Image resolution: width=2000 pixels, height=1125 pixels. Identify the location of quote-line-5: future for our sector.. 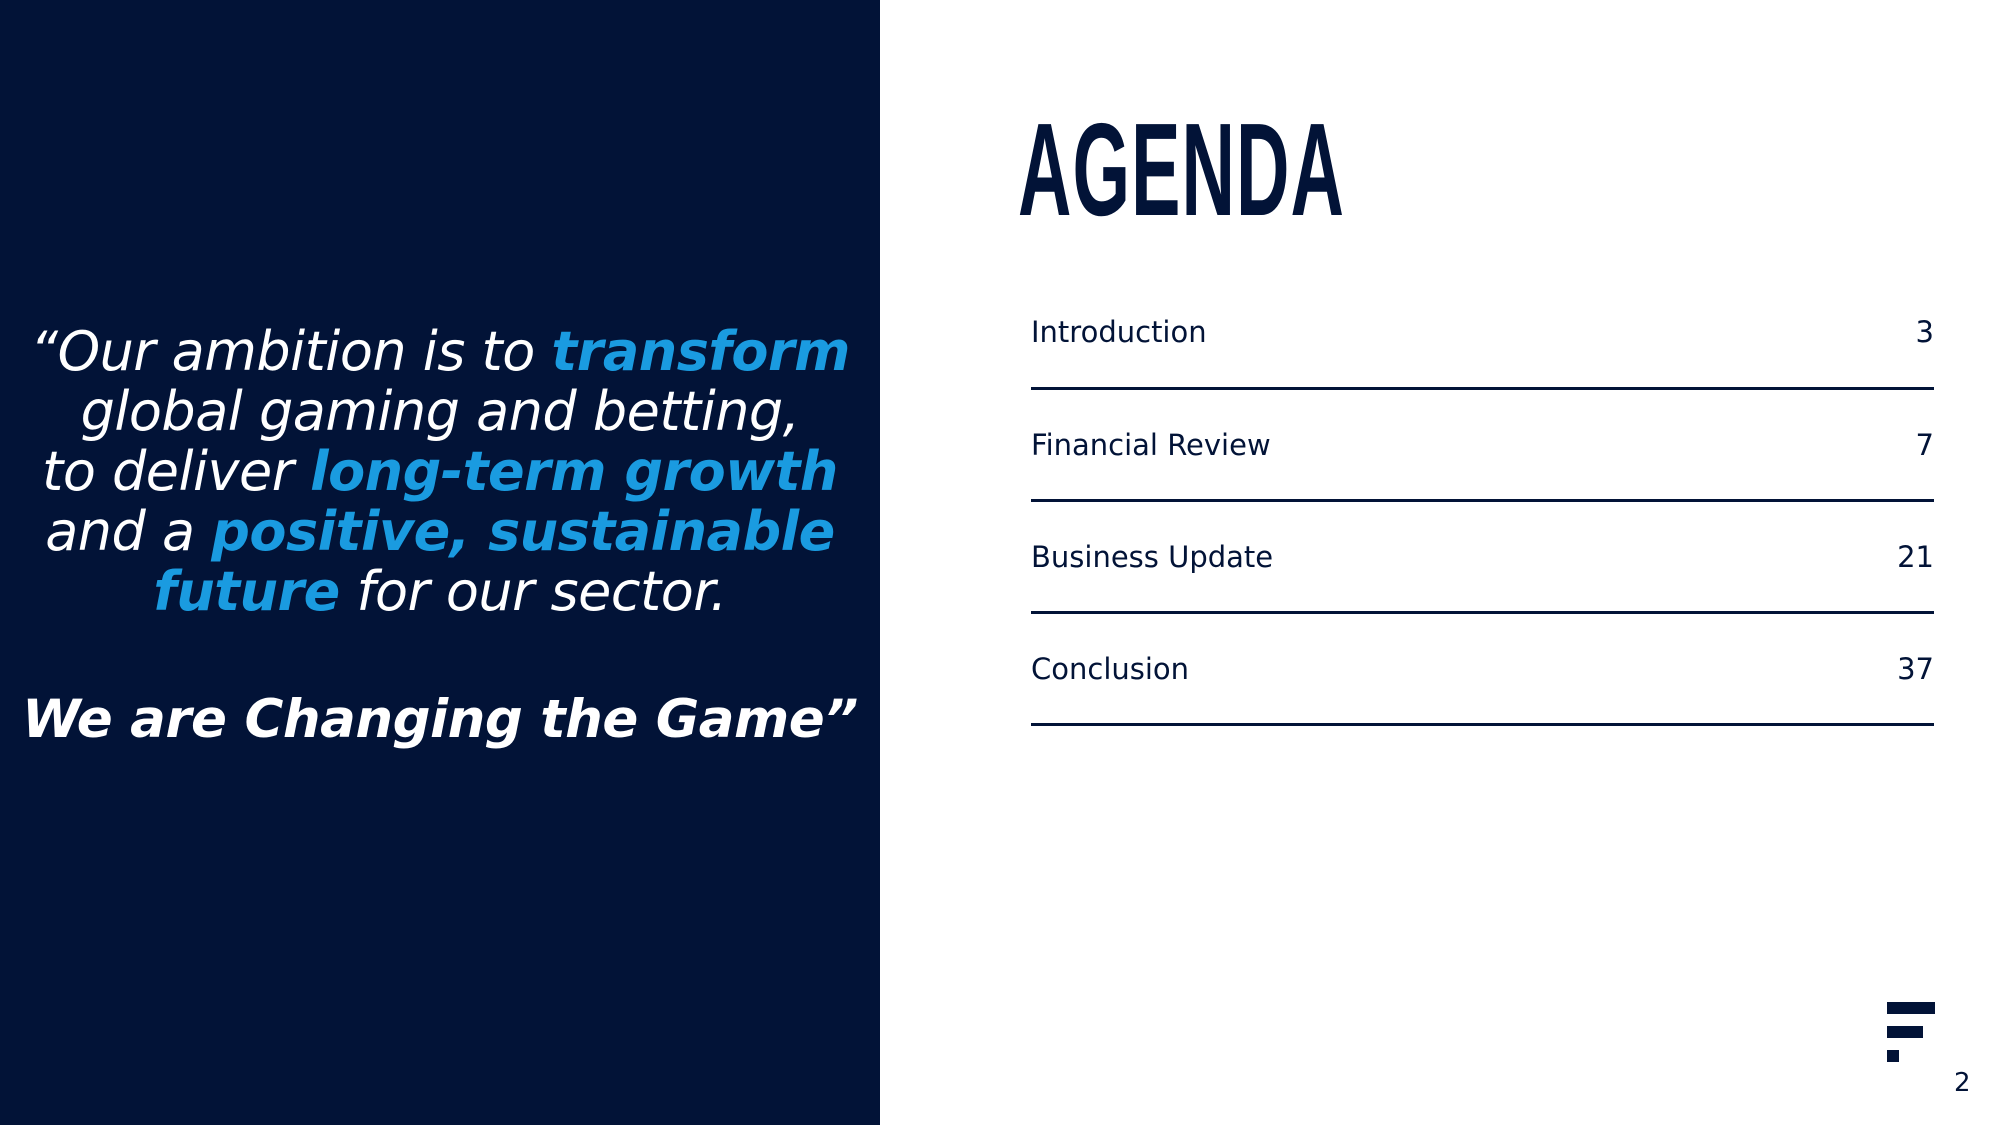
(440, 592).